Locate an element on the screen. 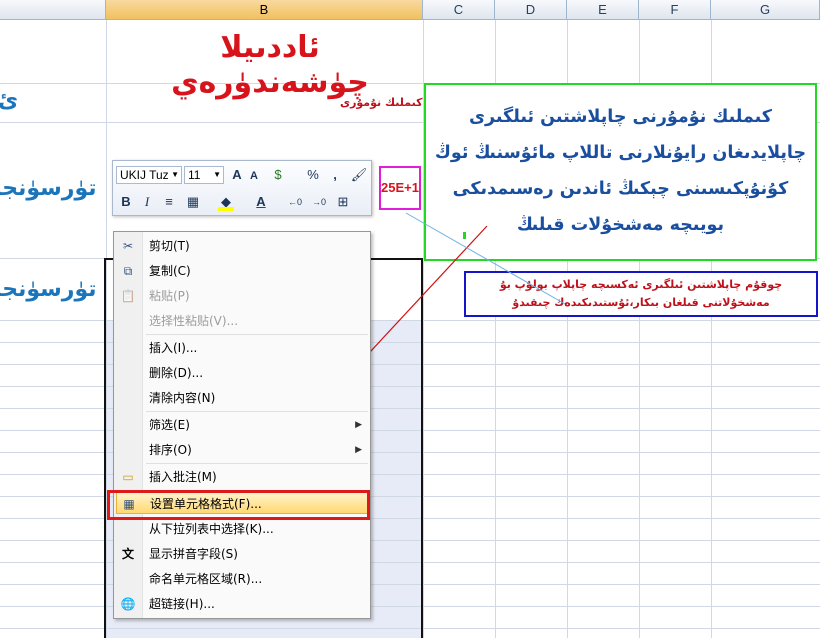  green-marker is located at coordinates (464, 235).